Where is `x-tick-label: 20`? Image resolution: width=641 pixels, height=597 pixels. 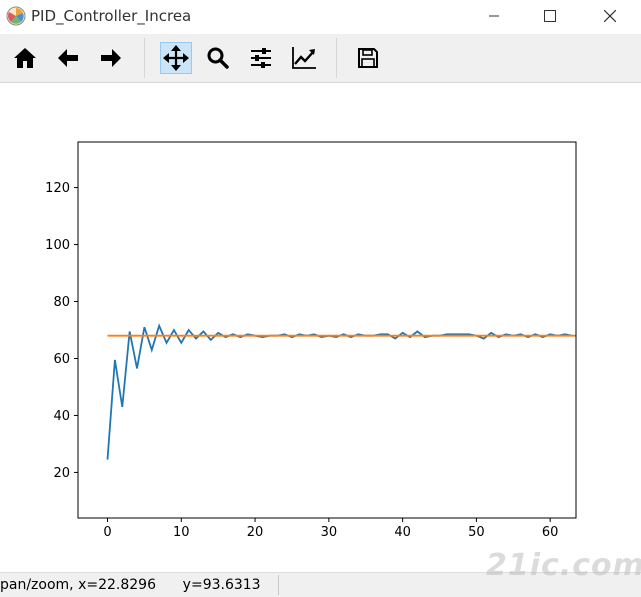
x-tick-label: 20 is located at coordinates (255, 532).